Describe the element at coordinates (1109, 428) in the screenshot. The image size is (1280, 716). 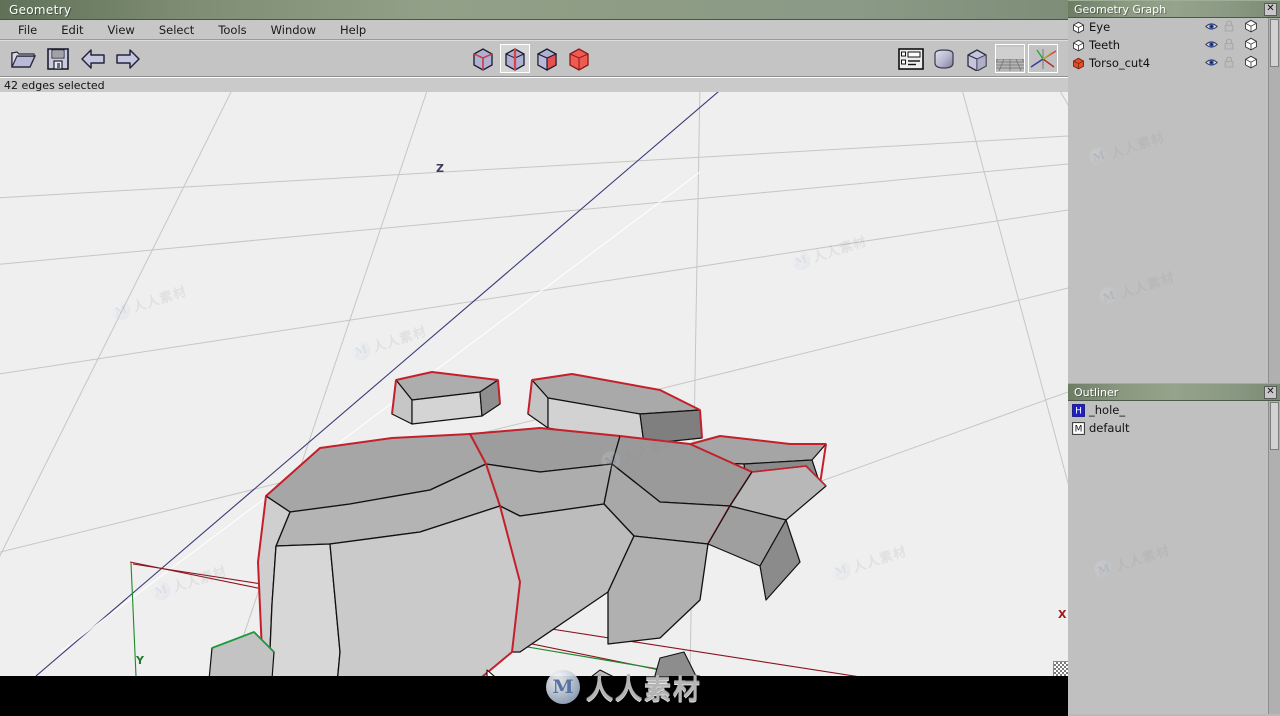
I see `outliner-item-name: default` at that location.